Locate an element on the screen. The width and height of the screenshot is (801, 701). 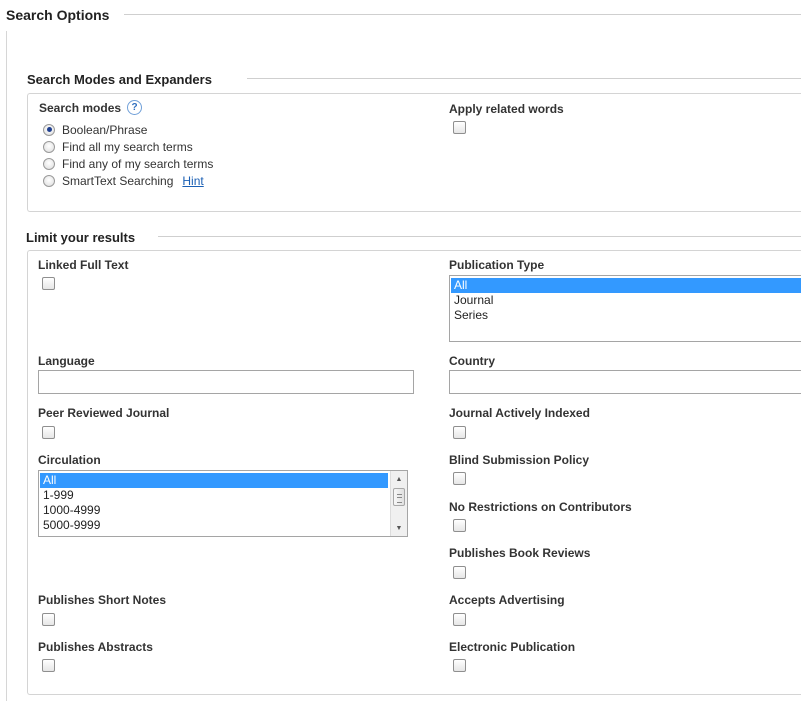
blind-submission-checkbox is located at coordinates (459, 478).